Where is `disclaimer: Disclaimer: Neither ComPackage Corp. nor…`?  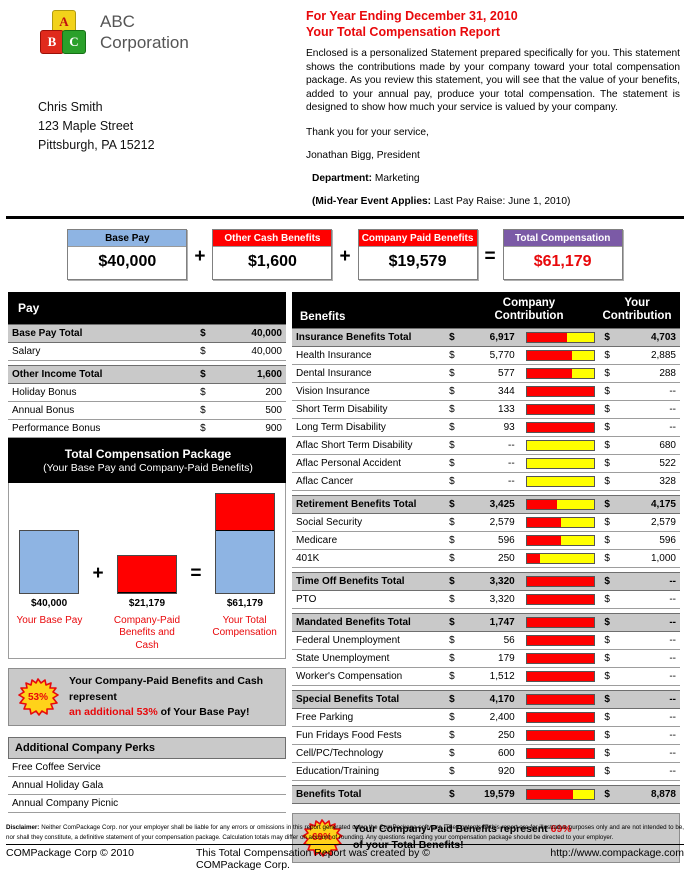
disclaimer: Disclaimer: Neither ComPackage Corp. nor… is located at coordinates (345, 833).